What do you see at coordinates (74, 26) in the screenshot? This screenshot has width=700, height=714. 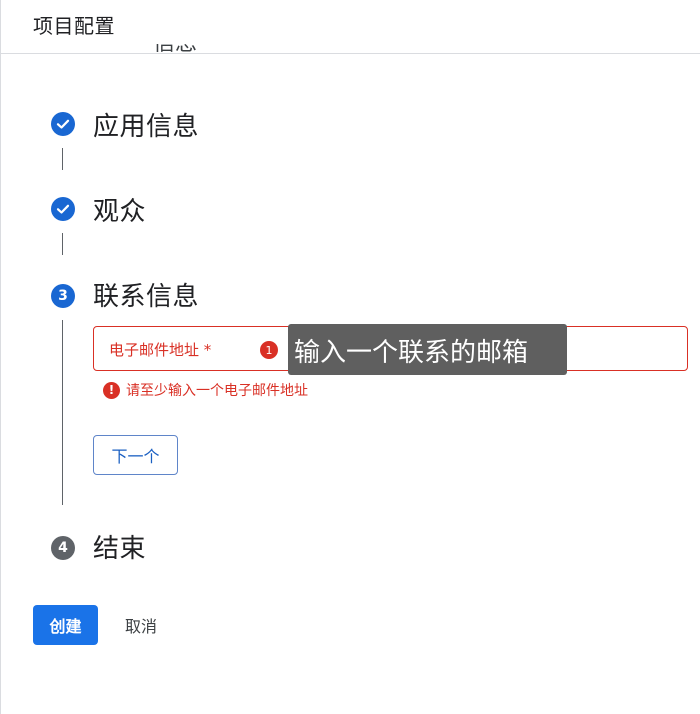 I see `page-title: 项目配置` at bounding box center [74, 26].